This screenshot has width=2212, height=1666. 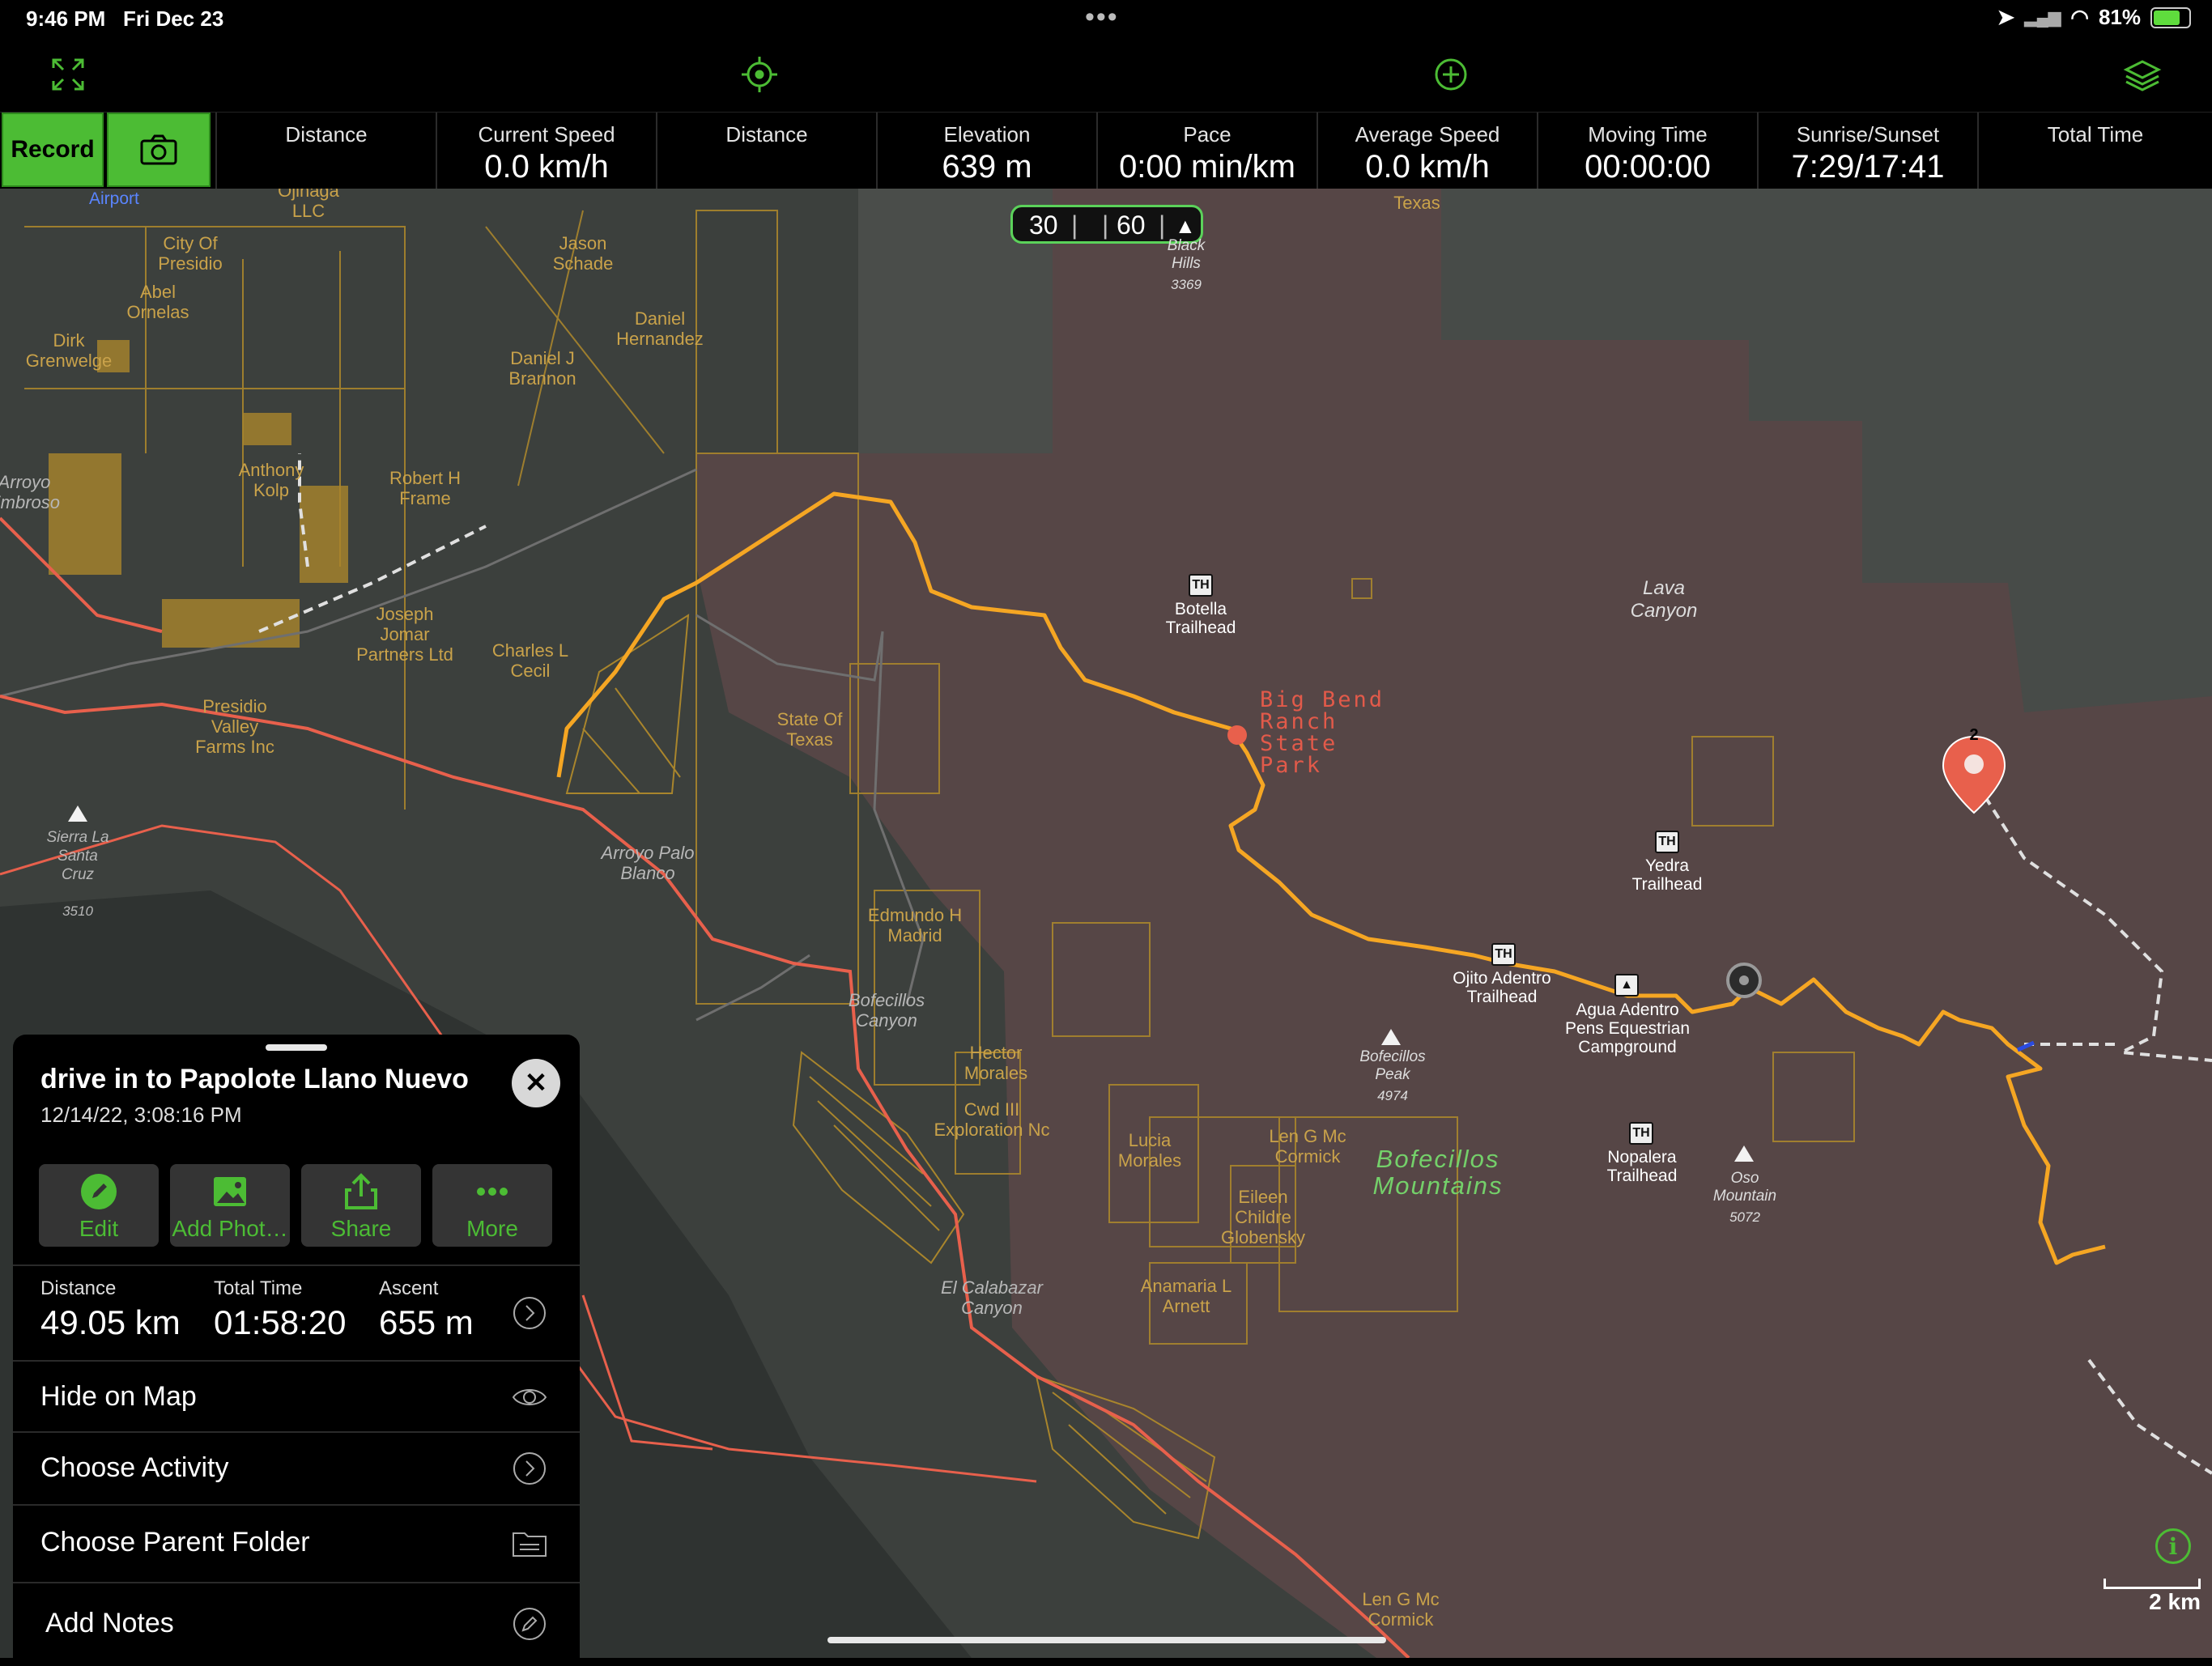 What do you see at coordinates (530, 661) in the screenshot?
I see `map-label-charles: Charles L Cecil` at bounding box center [530, 661].